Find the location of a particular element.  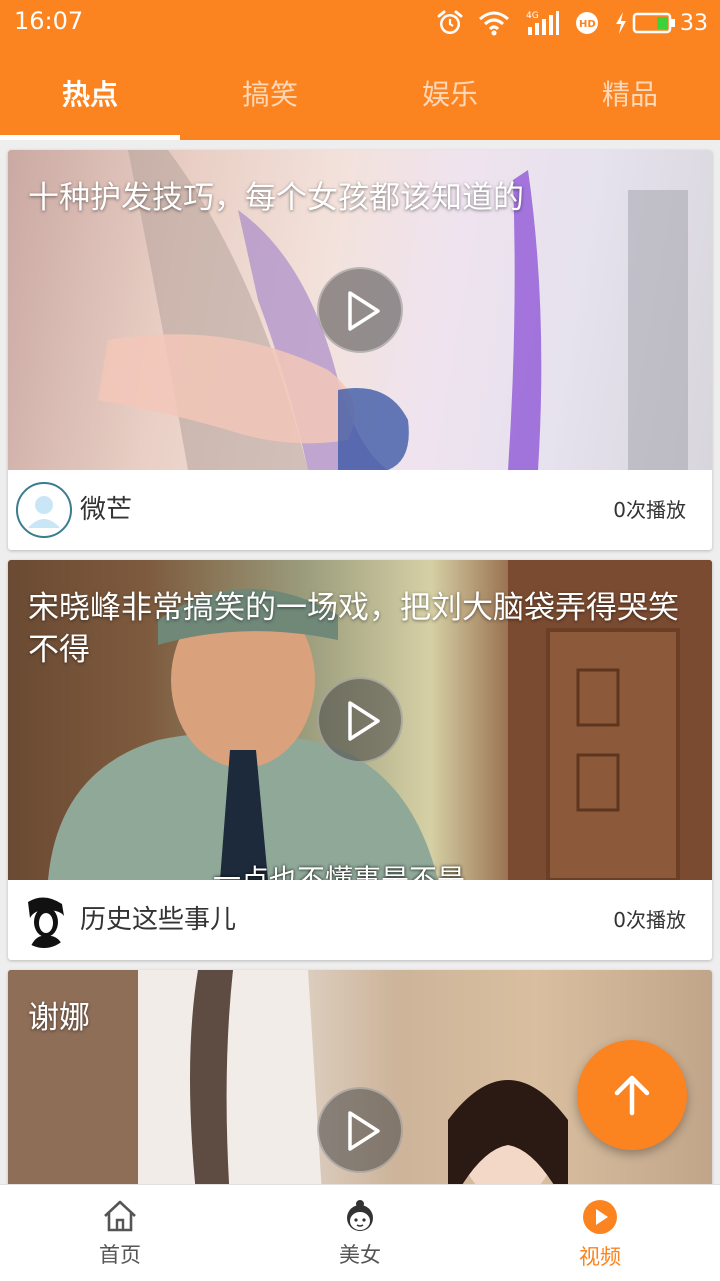

alarm-icon is located at coordinates (450, 23).